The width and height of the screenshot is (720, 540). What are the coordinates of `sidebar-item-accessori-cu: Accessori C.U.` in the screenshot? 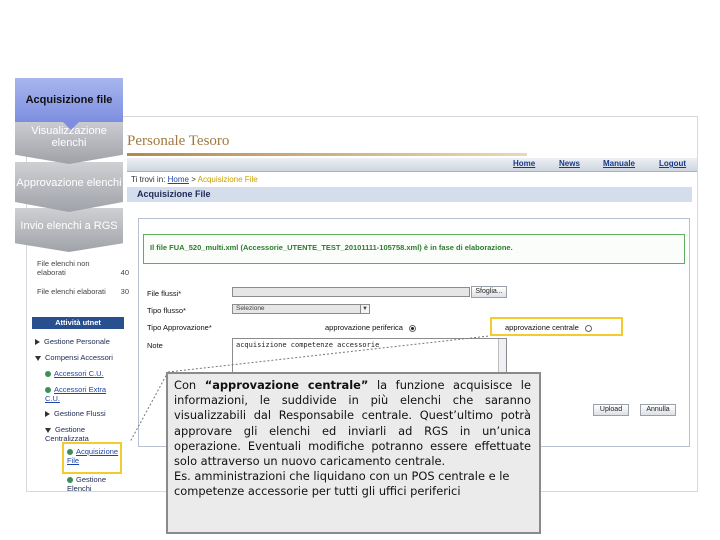 It's located at (74, 373).